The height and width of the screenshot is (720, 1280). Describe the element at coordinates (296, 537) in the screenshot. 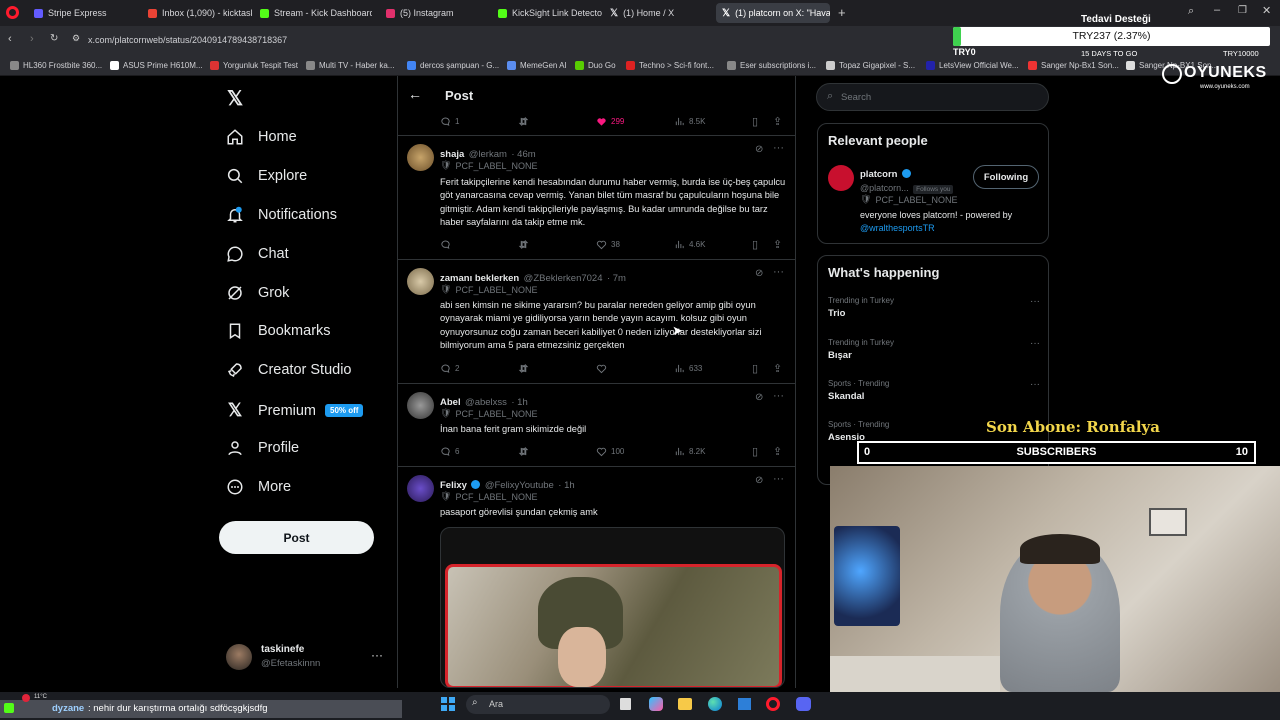

I see `post-button: Post` at that location.